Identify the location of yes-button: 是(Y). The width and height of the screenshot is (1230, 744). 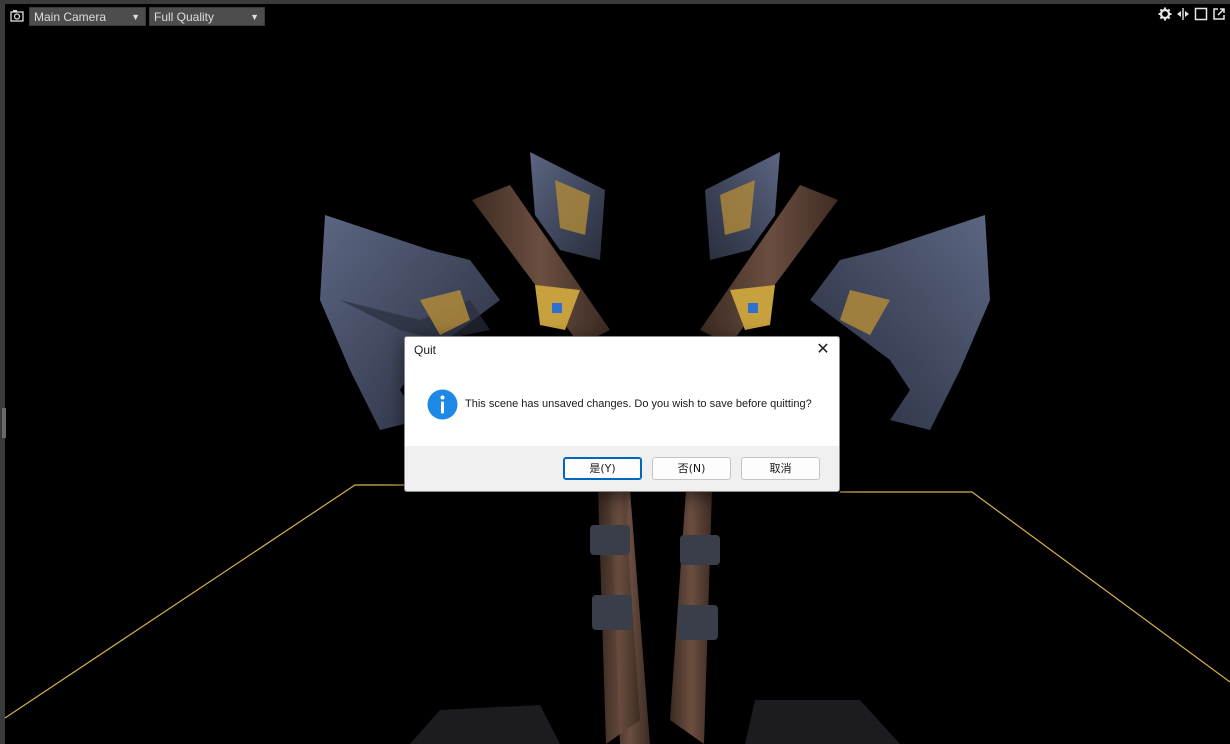
(602, 468).